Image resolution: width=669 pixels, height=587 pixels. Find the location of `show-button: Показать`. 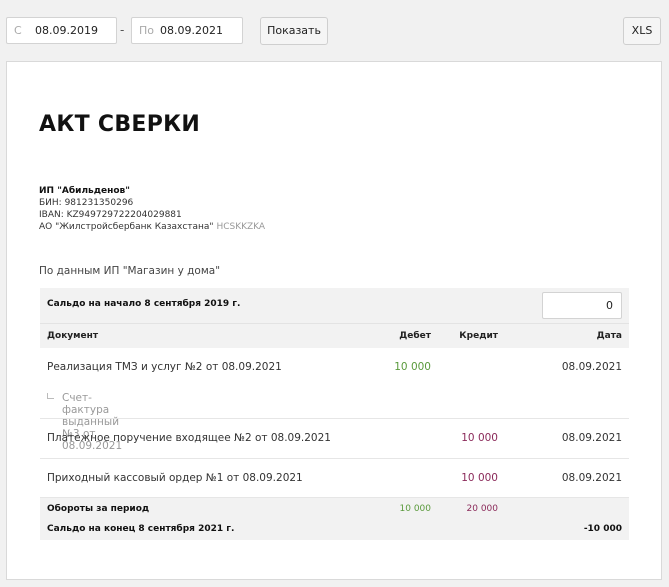

show-button: Показать is located at coordinates (294, 31).